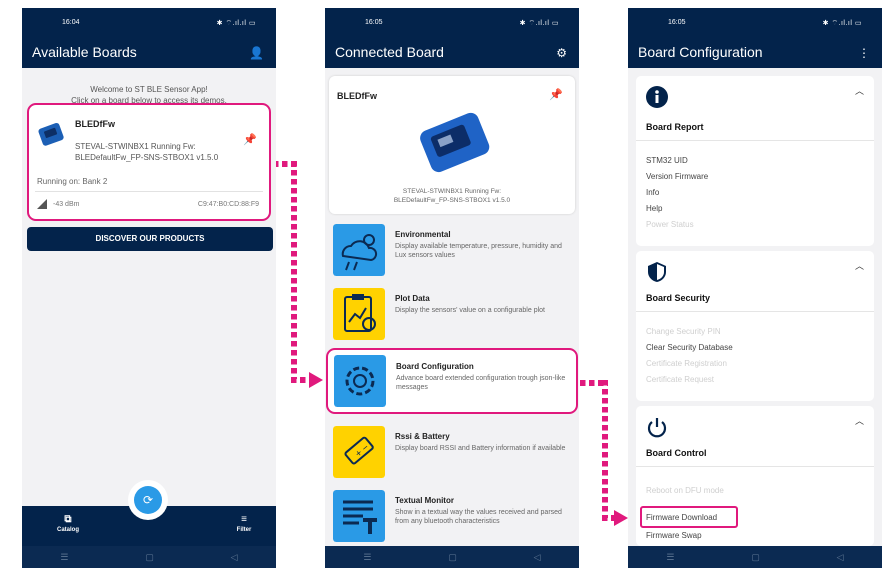 The image size is (892, 570). What do you see at coordinates (423, 234) in the screenshot?
I see `demo-title: Environmental` at bounding box center [423, 234].